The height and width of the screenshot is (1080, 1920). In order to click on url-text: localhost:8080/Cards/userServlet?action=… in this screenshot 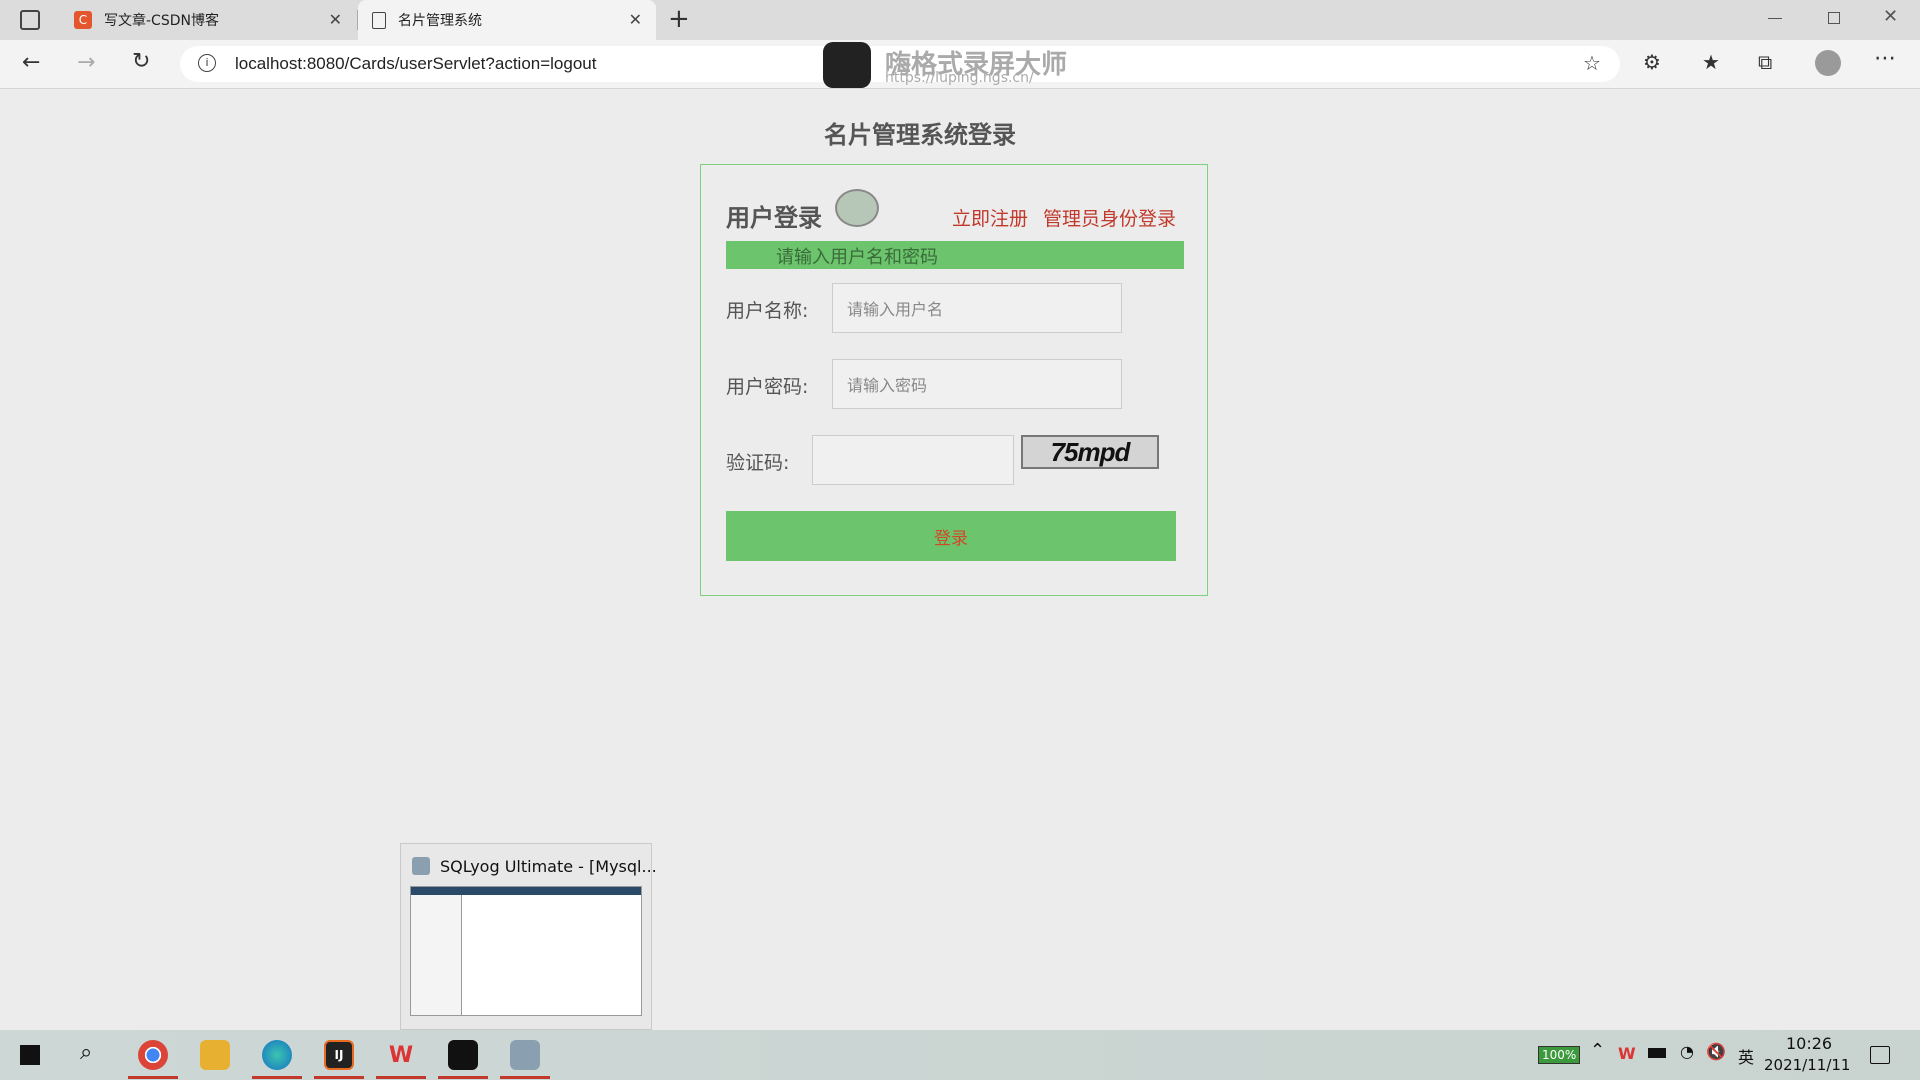, I will do `click(415, 64)`.